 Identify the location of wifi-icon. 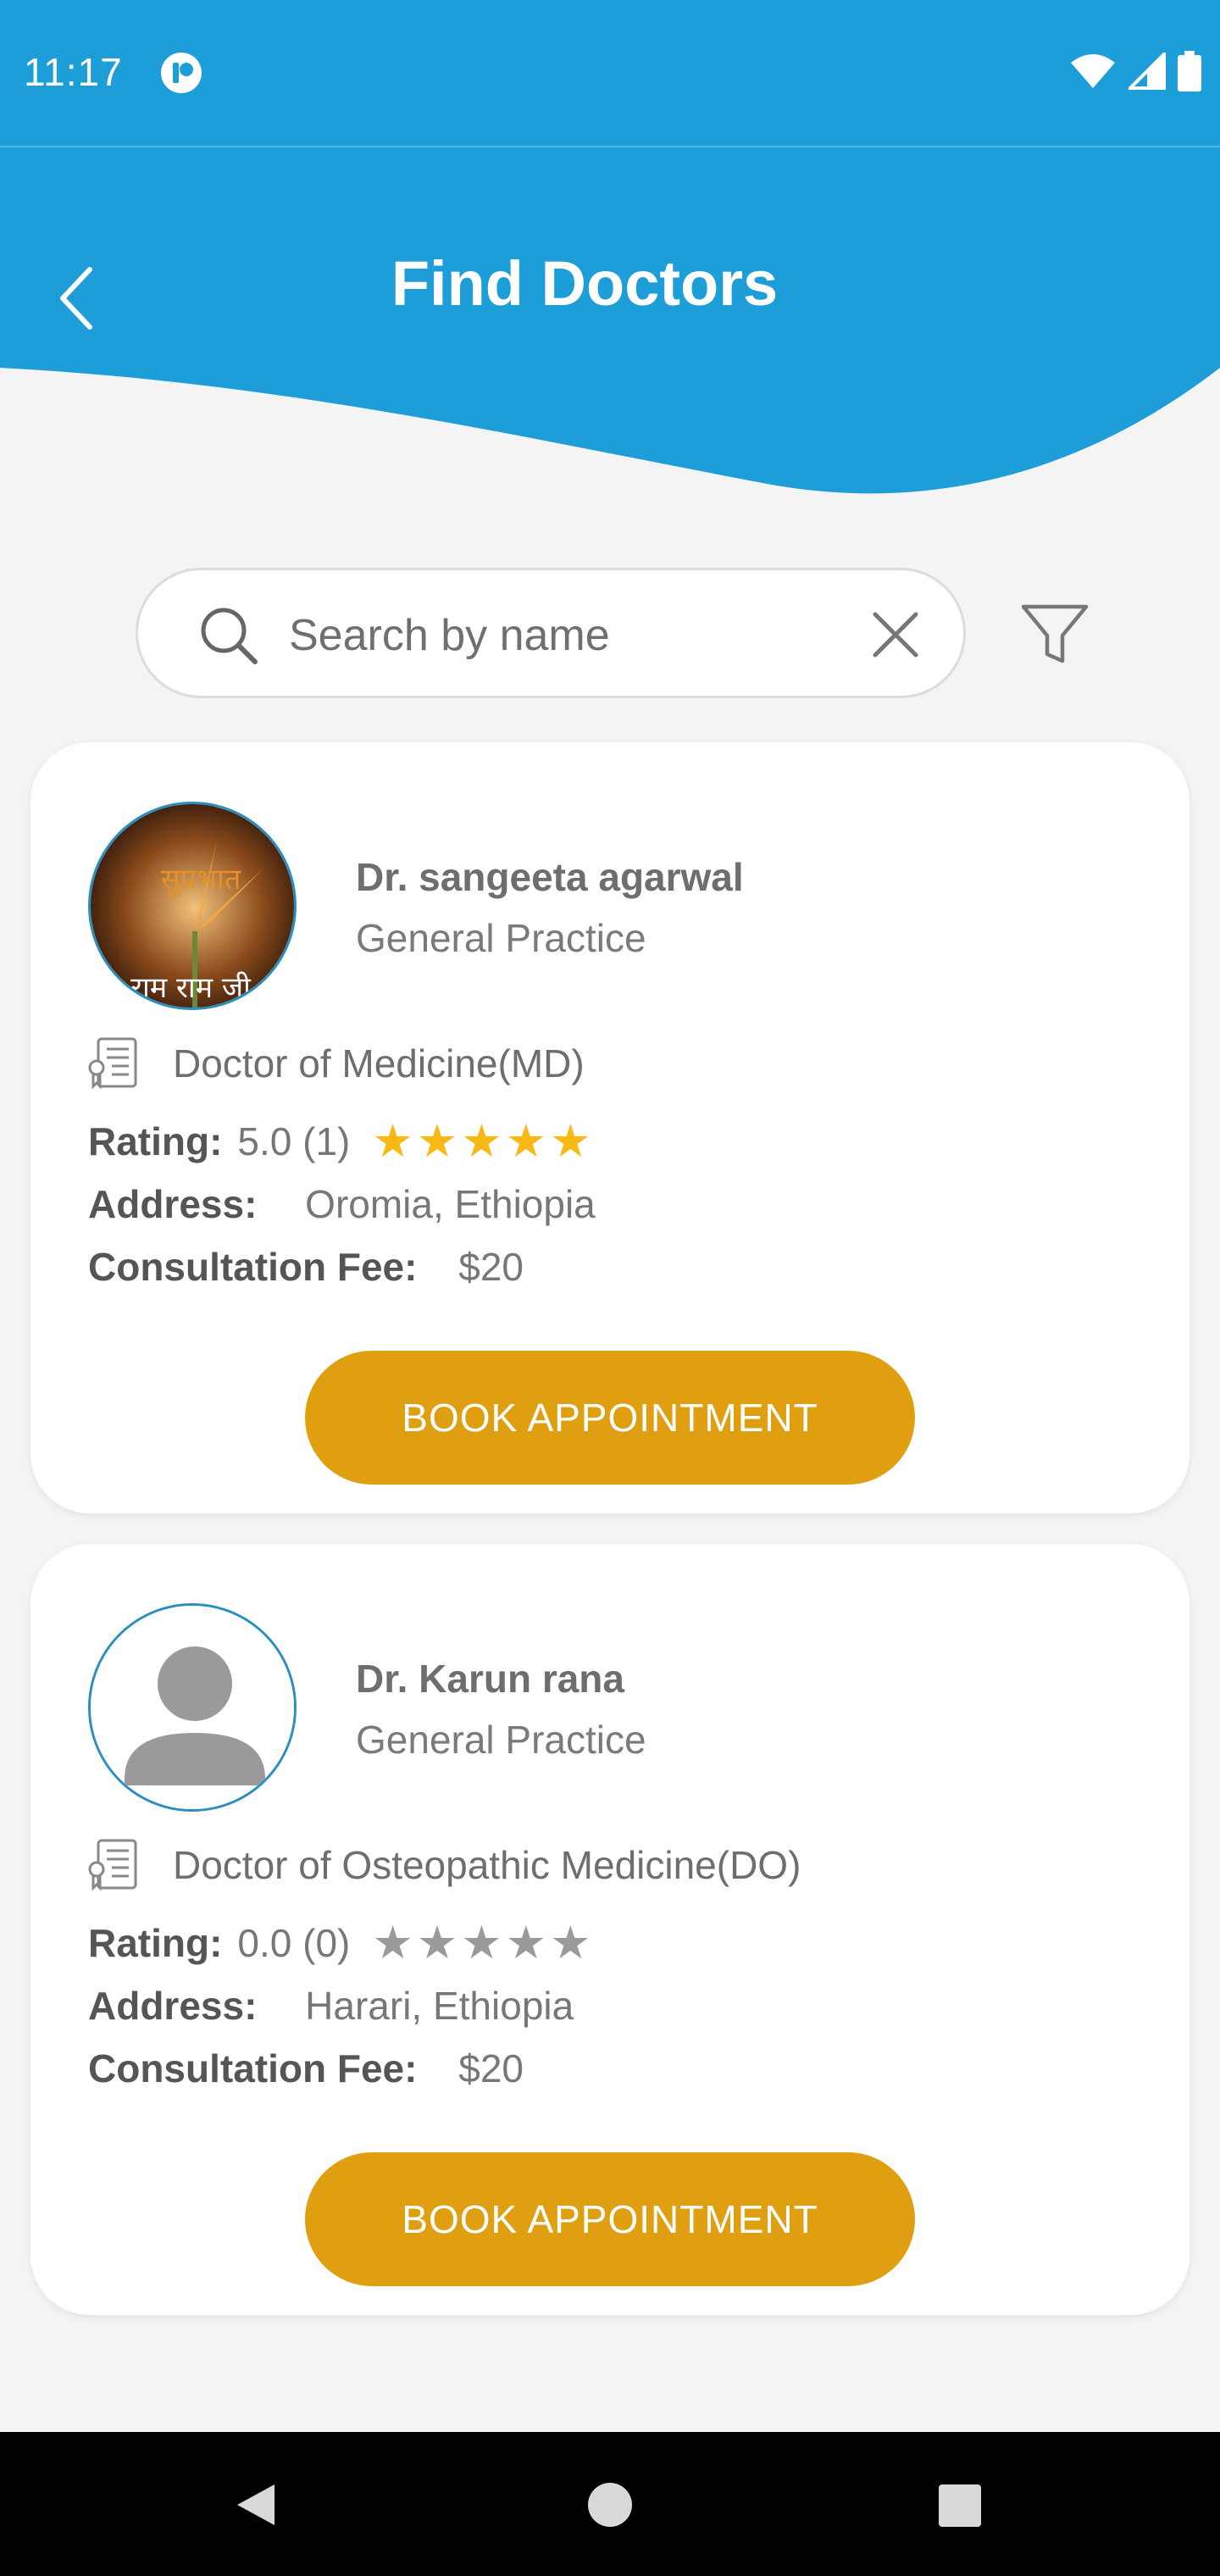
(1093, 71).